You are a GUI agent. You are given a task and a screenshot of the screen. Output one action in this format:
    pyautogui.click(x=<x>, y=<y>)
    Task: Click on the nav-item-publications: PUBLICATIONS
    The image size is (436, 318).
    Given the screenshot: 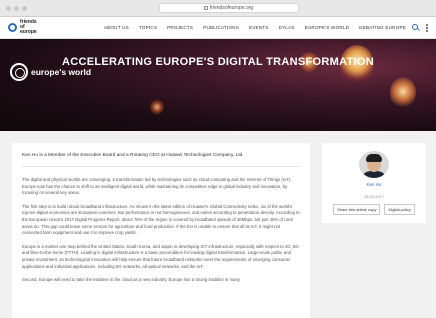 What is the action you would take?
    pyautogui.click(x=221, y=27)
    